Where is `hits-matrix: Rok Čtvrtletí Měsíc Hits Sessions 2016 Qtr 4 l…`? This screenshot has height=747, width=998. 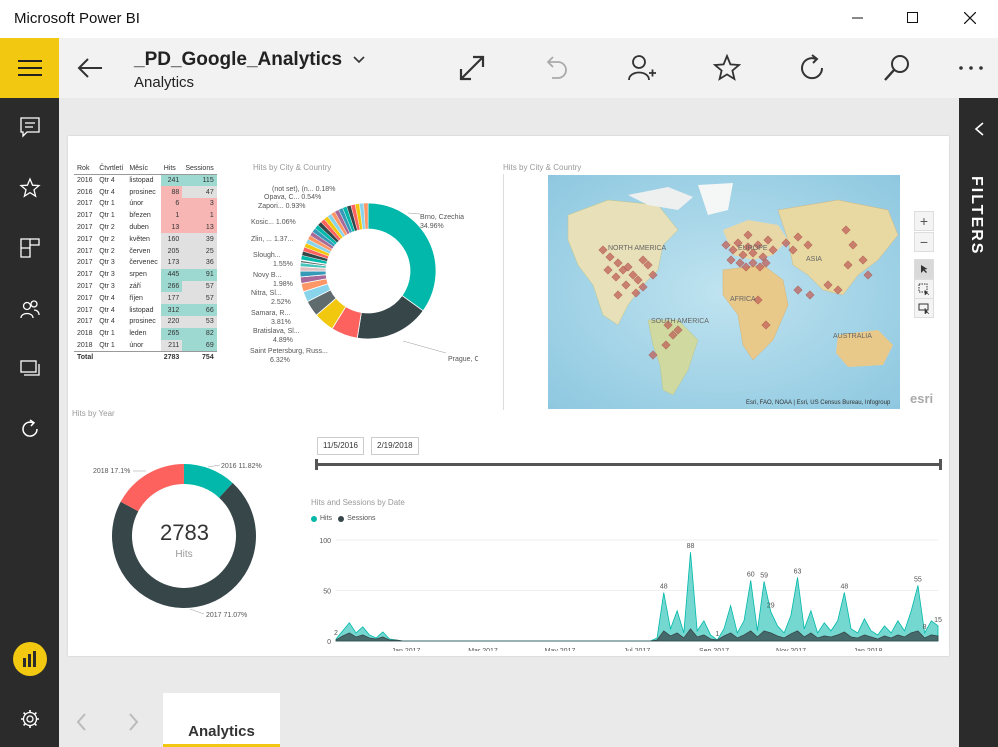 hits-matrix: Rok Čtvrtletí Měsíc Hits Sessions 2016 Qtr 4 l… is located at coordinates (145, 263).